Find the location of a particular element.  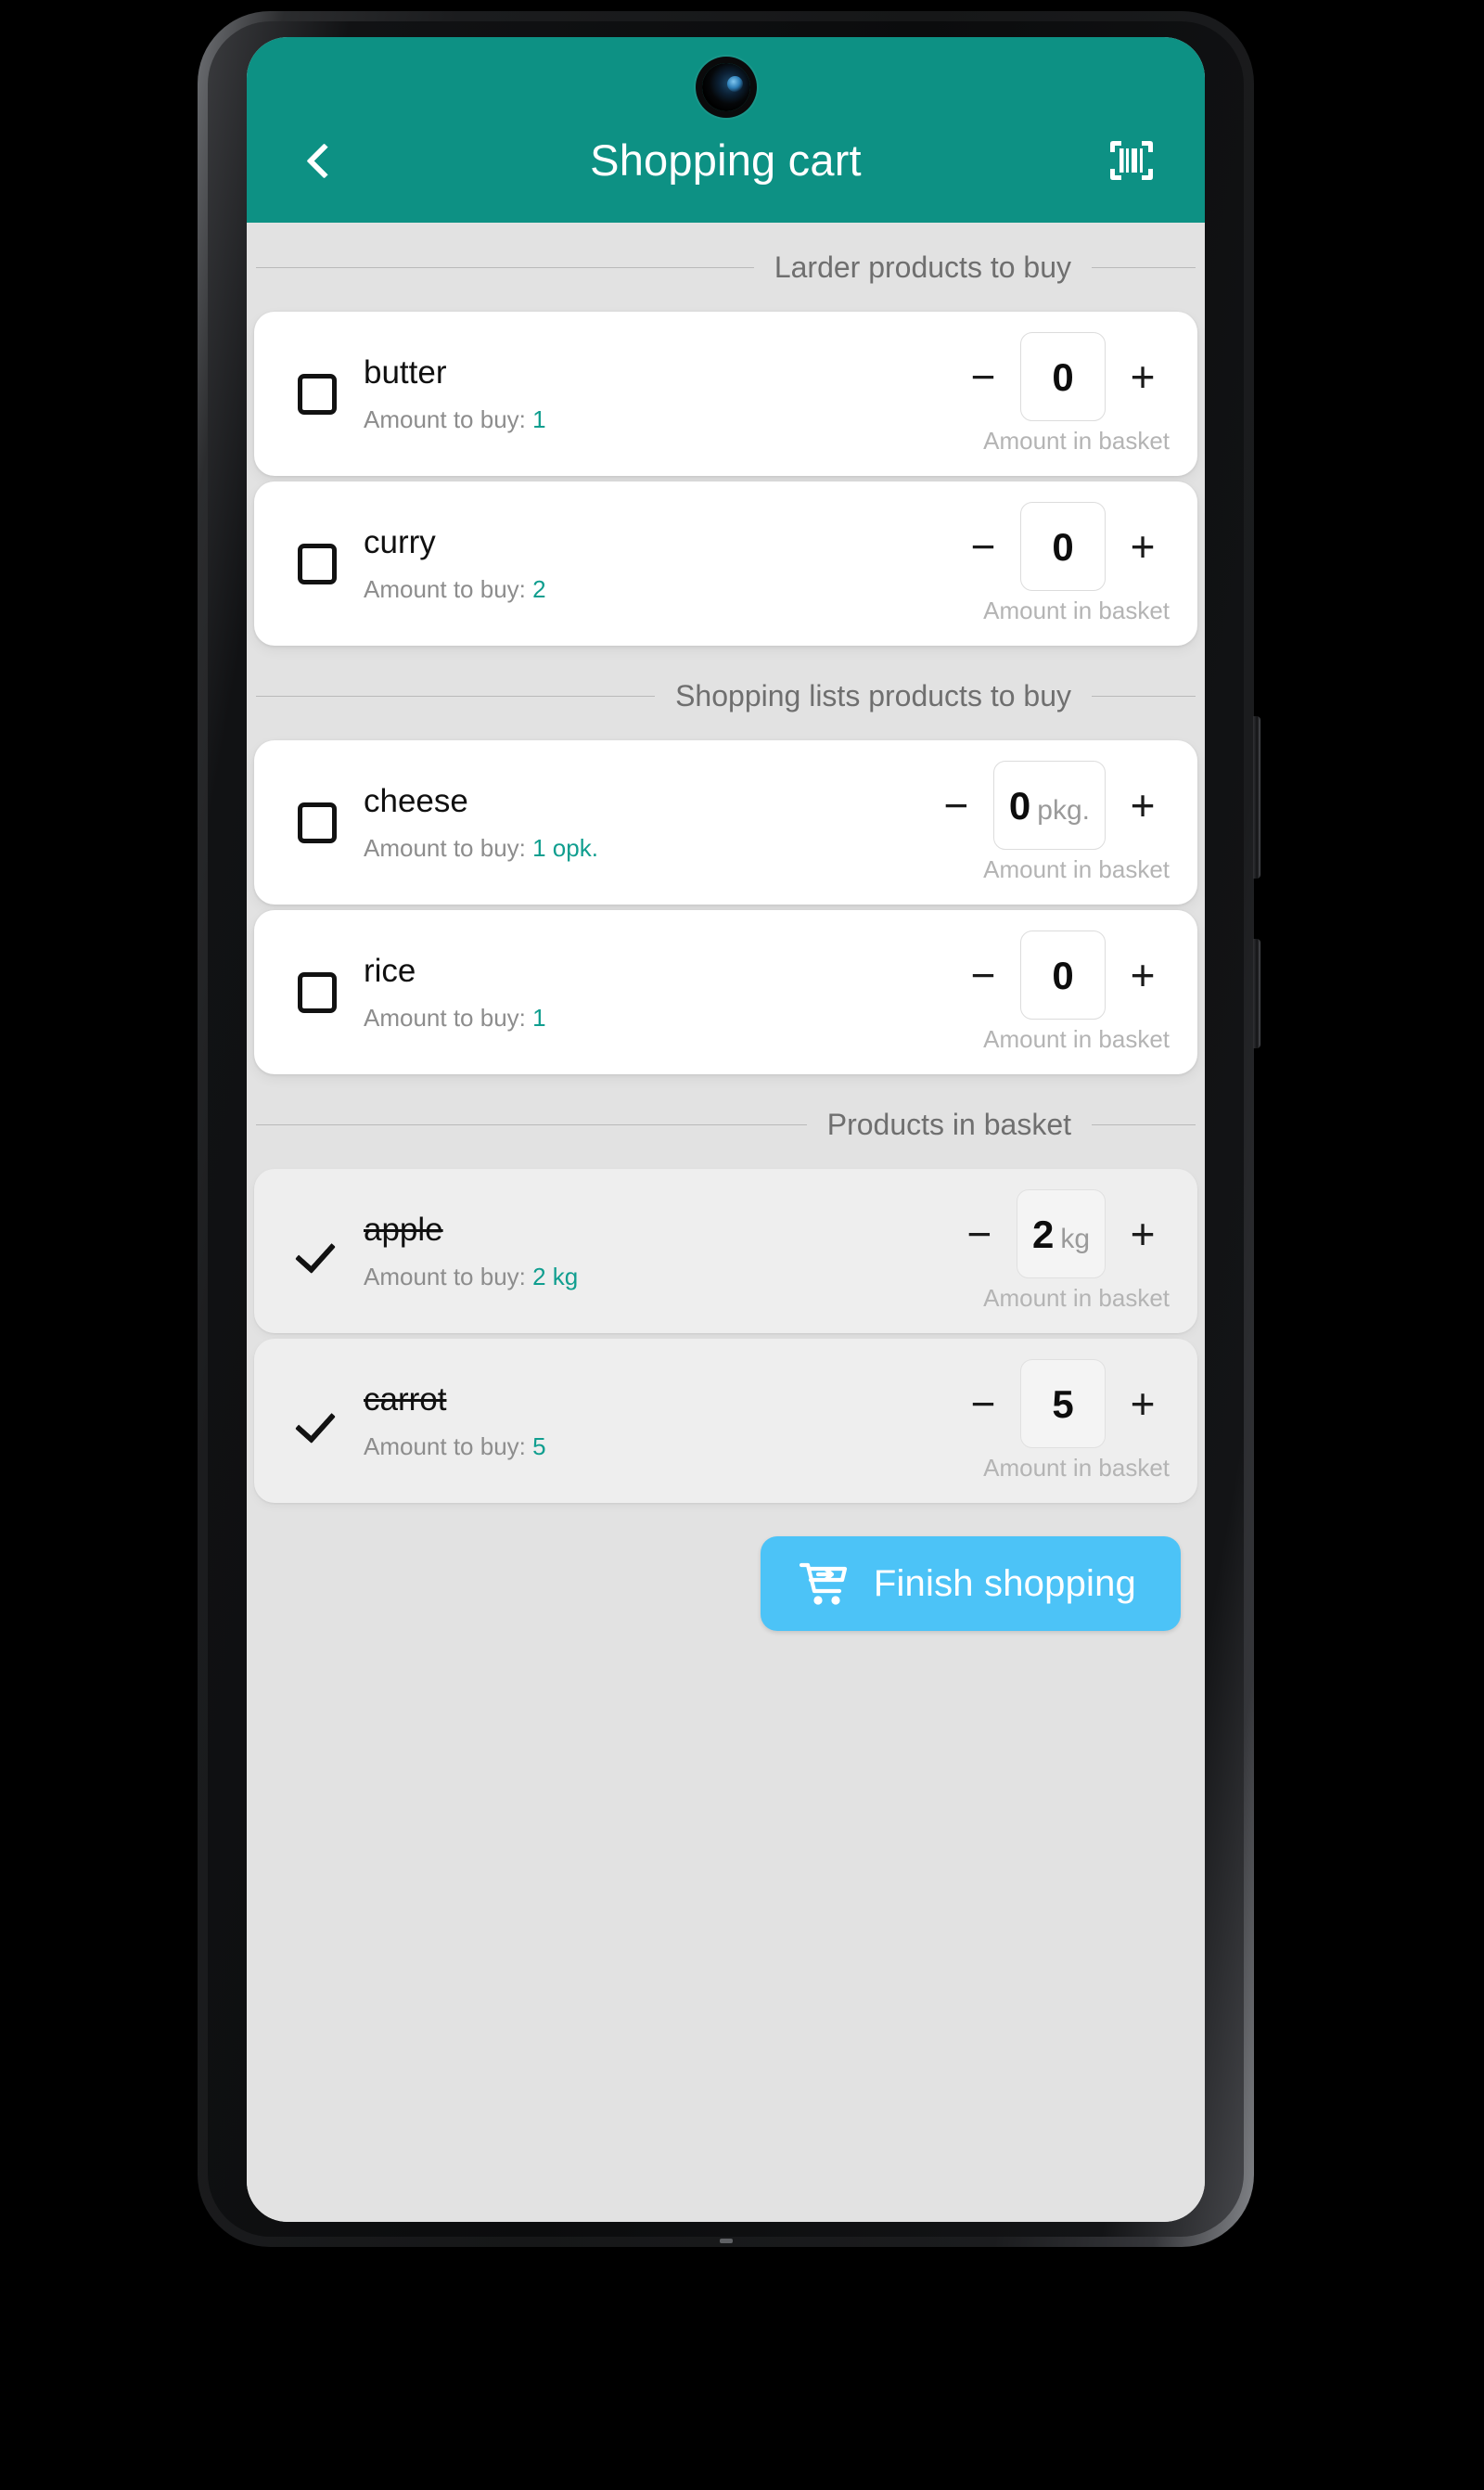

basket-qty-field: 2 kg is located at coordinates (1061, 1234).